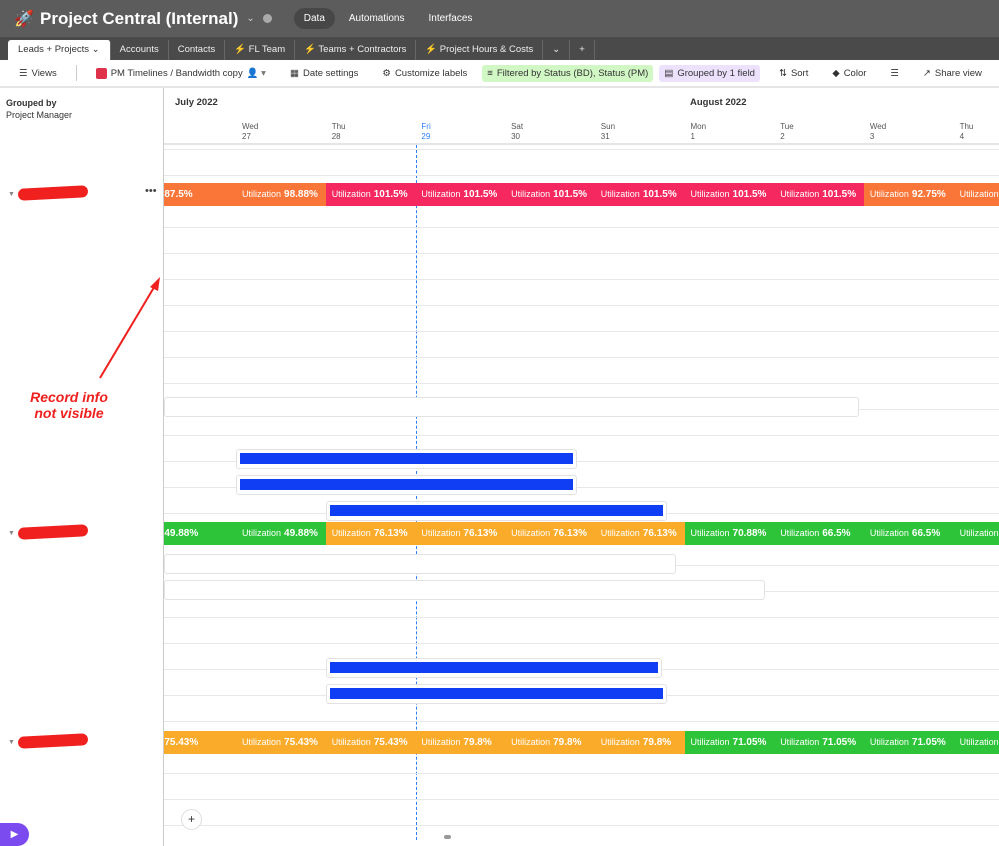  Describe the element at coordinates (129, 328) in the screenshot. I see `annotation-arrow` at that location.